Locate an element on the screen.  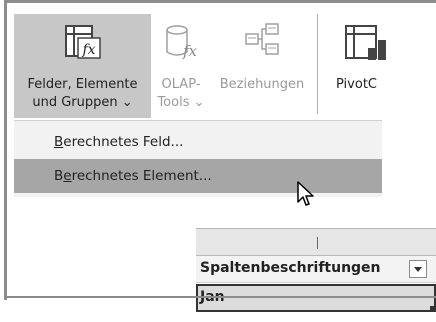
fields-items-sets-label-line2: und Gruppen ⌄ is located at coordinates (82, 102).